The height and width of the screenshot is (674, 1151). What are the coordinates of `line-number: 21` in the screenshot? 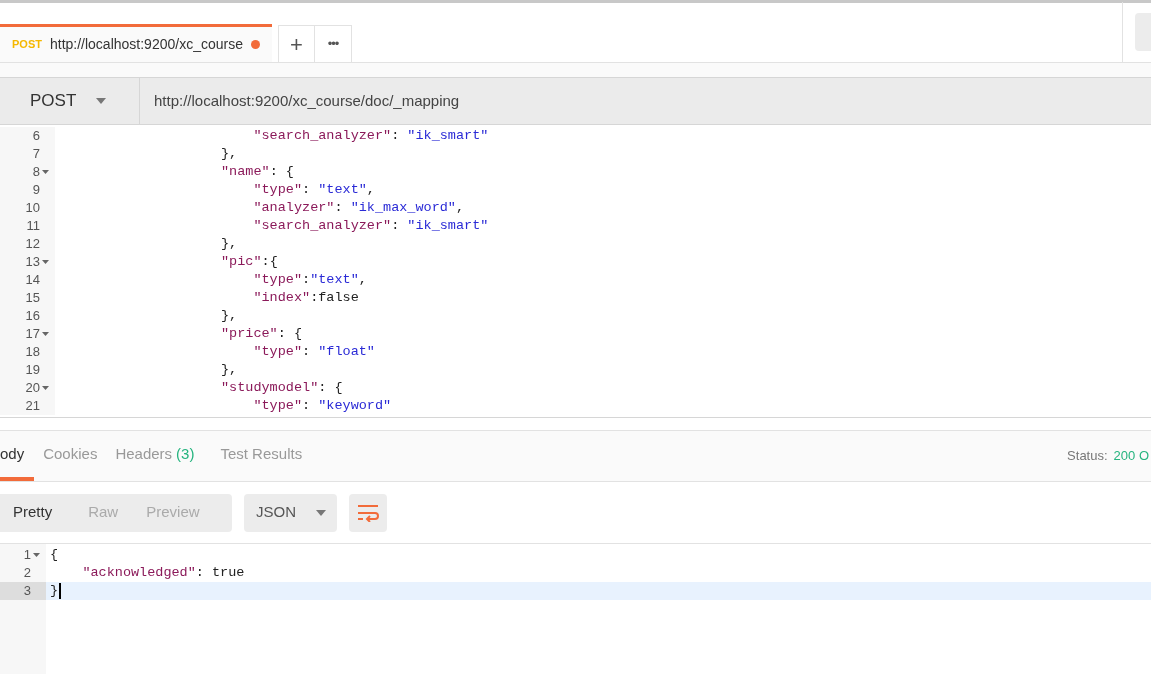 It's located at (32, 406).